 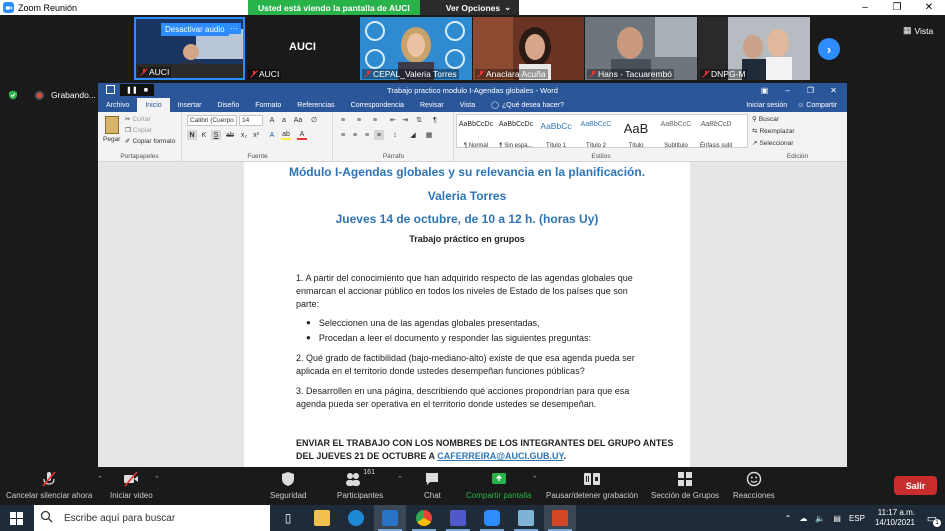 I want to click on taskbar-clock: 11:17 a.m. 14/10/2021, so click(x=895, y=518).